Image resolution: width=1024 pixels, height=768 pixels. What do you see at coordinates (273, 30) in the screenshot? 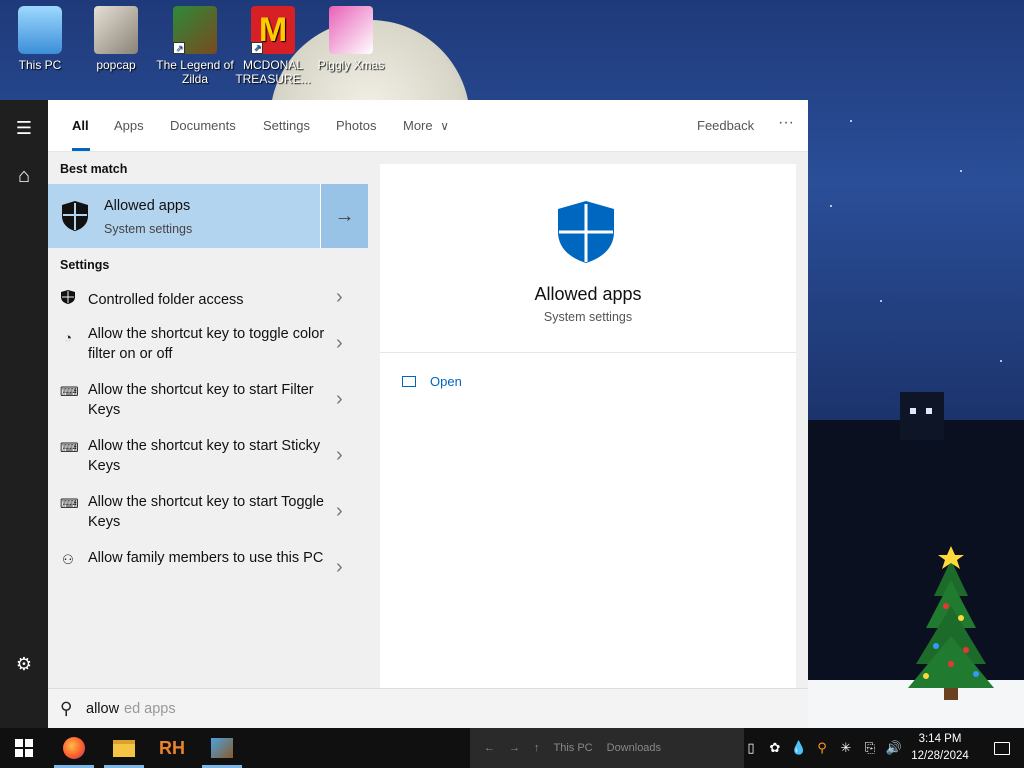
I see `mcdonalds-game-icon: M ↗` at bounding box center [273, 30].